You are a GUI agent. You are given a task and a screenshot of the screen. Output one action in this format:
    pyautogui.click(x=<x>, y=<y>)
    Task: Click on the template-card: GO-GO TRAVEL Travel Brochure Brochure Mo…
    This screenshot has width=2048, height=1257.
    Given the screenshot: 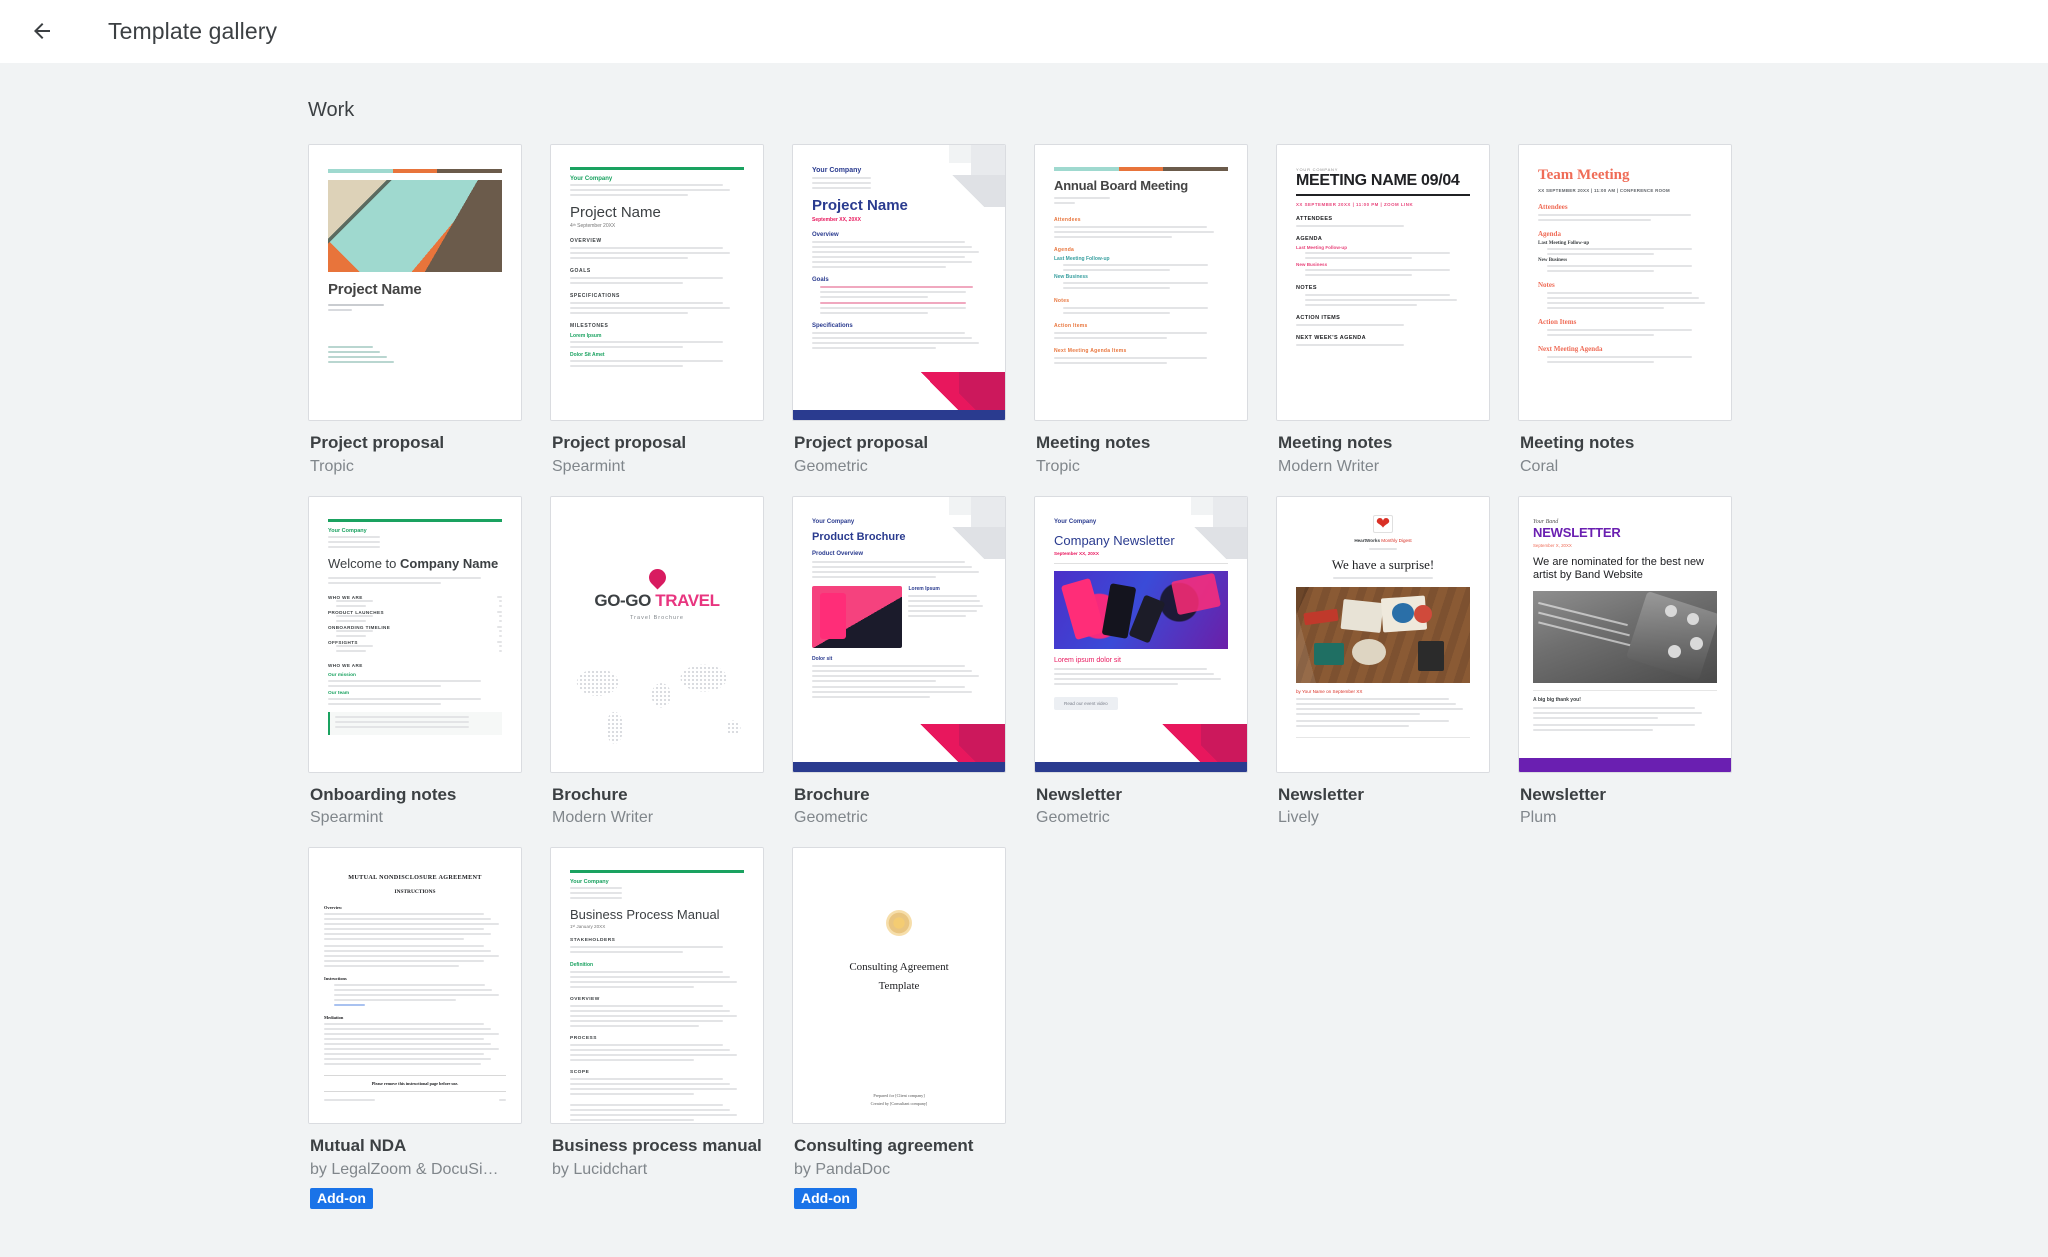 What is the action you would take?
    pyautogui.click(x=657, y=664)
    